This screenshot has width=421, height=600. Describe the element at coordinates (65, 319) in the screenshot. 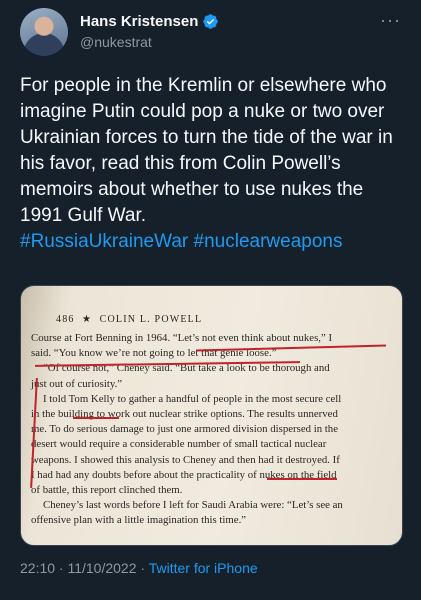

I see `book-page-number: 486` at that location.